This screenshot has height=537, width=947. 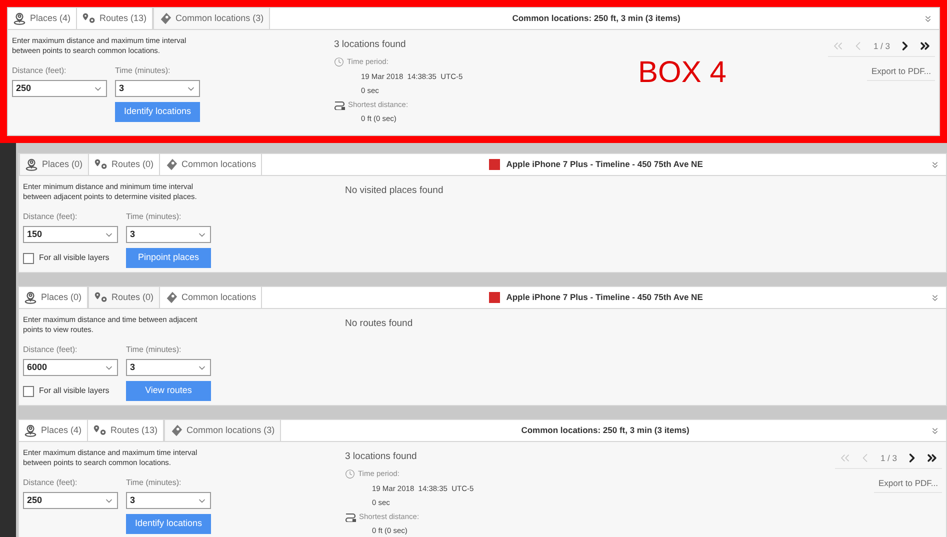 What do you see at coordinates (682, 73) in the screenshot?
I see `annotation-label: BOX 4` at bounding box center [682, 73].